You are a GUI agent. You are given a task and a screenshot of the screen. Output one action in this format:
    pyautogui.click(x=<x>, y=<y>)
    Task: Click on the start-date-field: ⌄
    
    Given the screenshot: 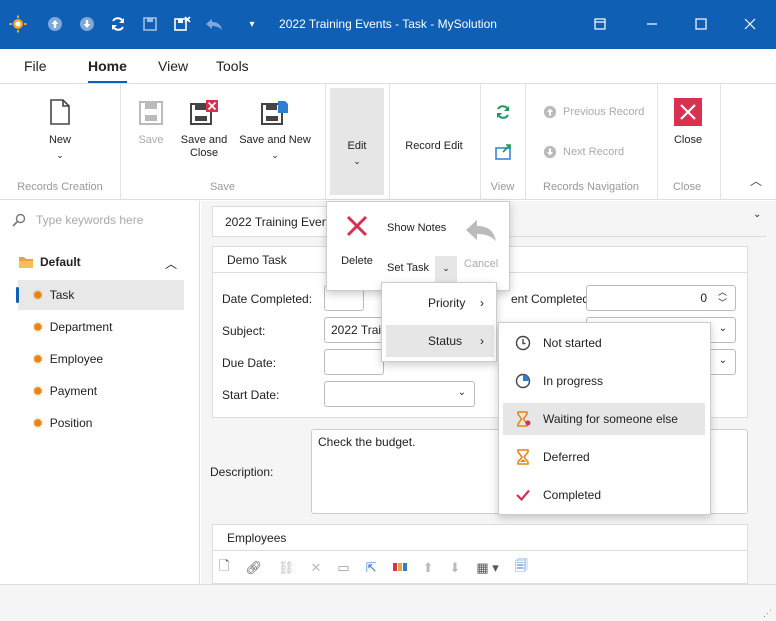 What is the action you would take?
    pyautogui.click(x=399, y=394)
    